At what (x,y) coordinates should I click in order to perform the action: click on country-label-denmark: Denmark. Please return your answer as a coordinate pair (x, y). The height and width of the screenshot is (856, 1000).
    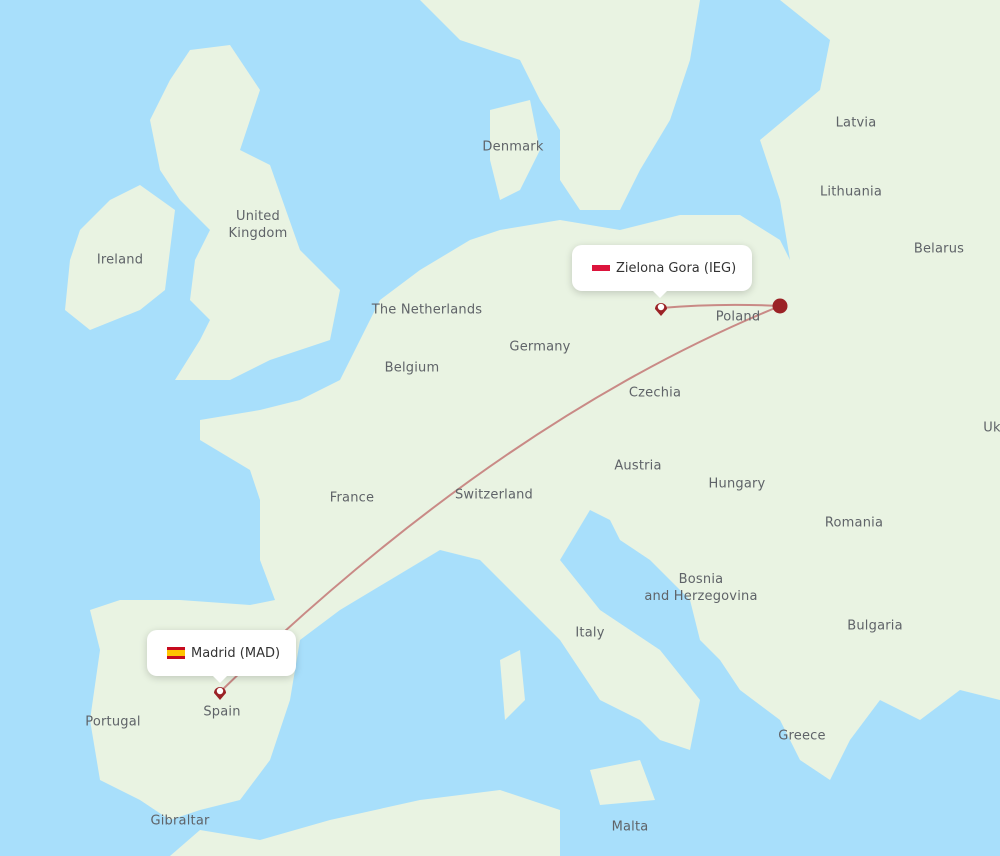
    Looking at the image, I should click on (513, 147).